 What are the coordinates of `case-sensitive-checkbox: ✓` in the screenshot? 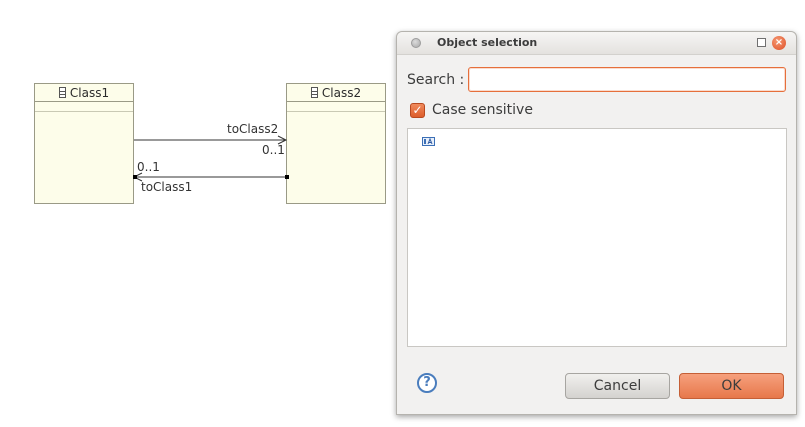 It's located at (417, 110).